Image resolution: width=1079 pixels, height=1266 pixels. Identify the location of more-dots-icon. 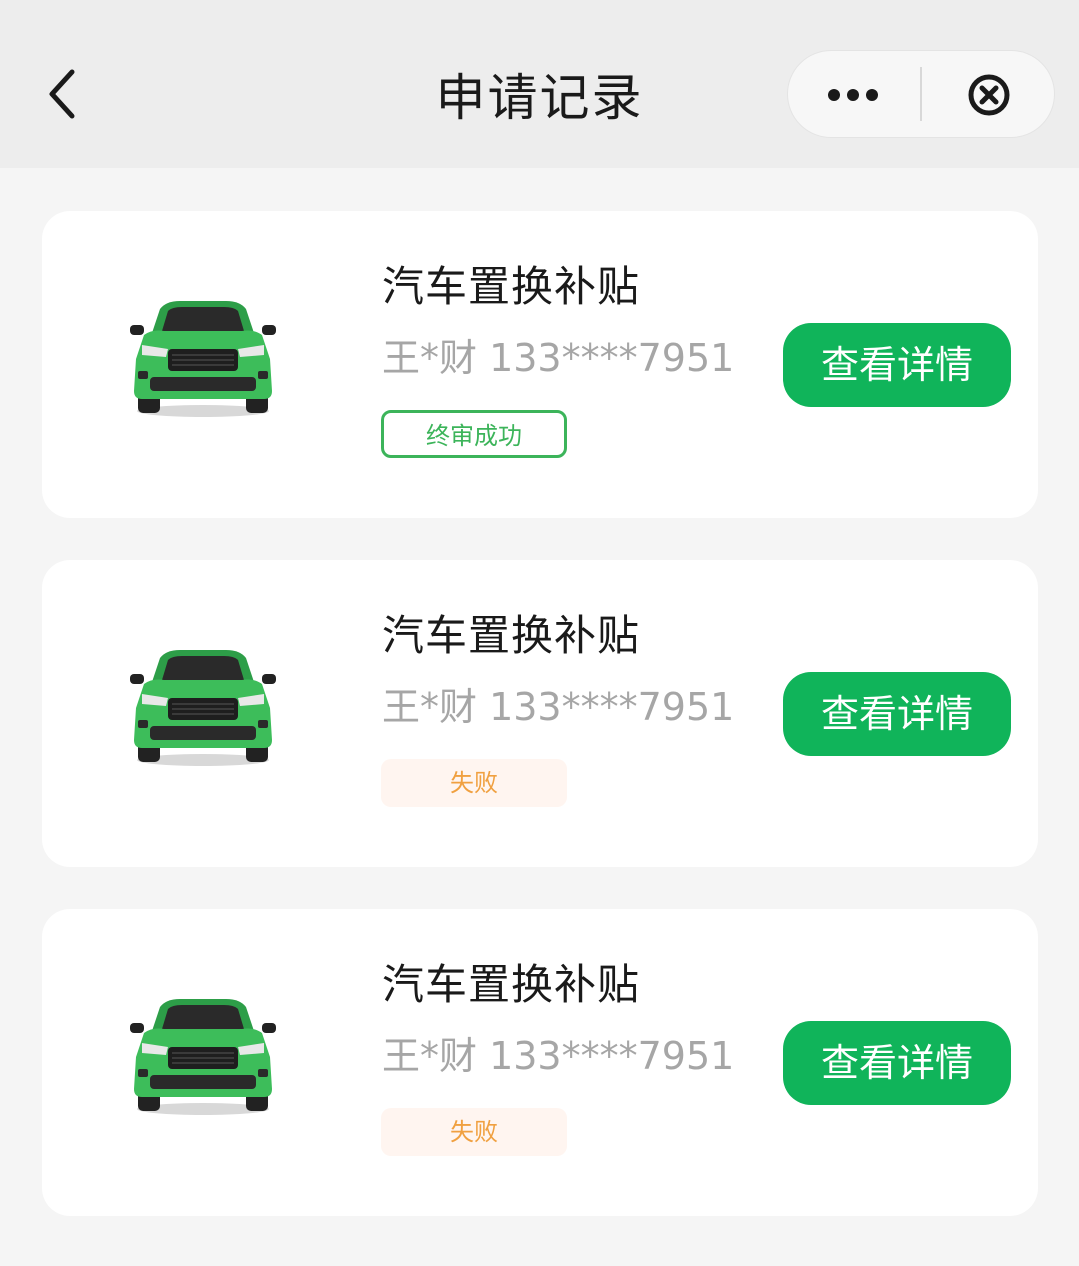
(853, 95).